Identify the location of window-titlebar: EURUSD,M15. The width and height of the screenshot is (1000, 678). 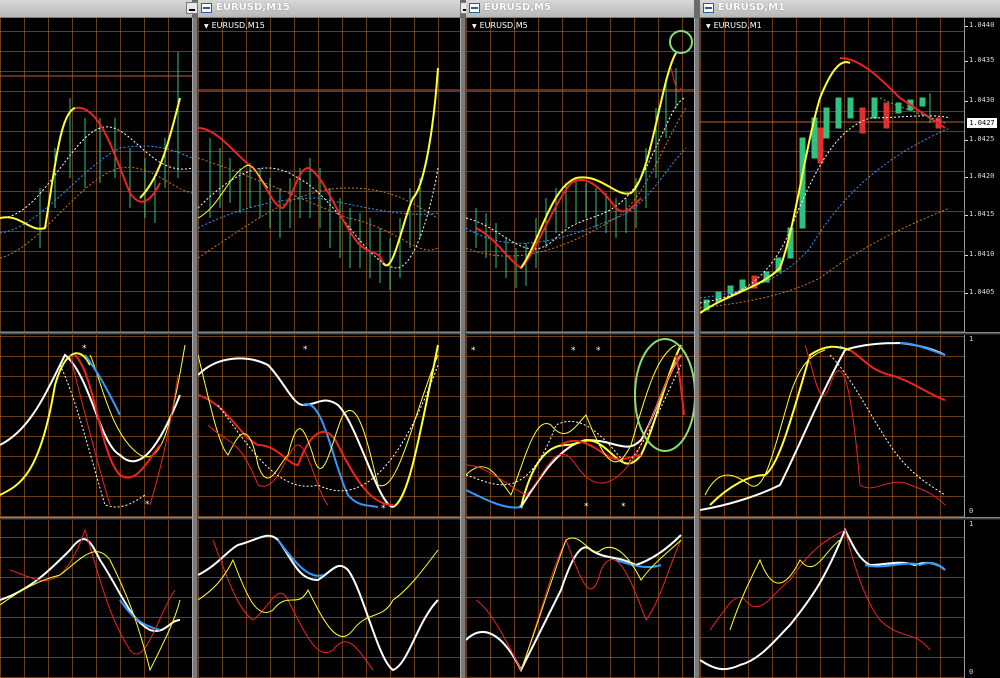
(335, 9).